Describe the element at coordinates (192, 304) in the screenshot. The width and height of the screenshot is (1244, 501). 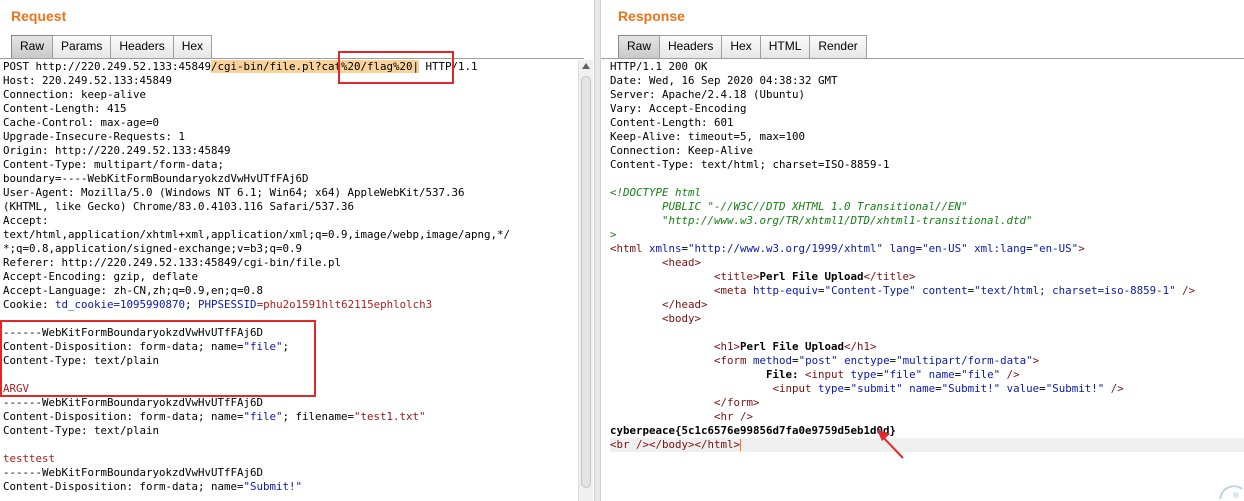
I see `request-token: ;` at that location.